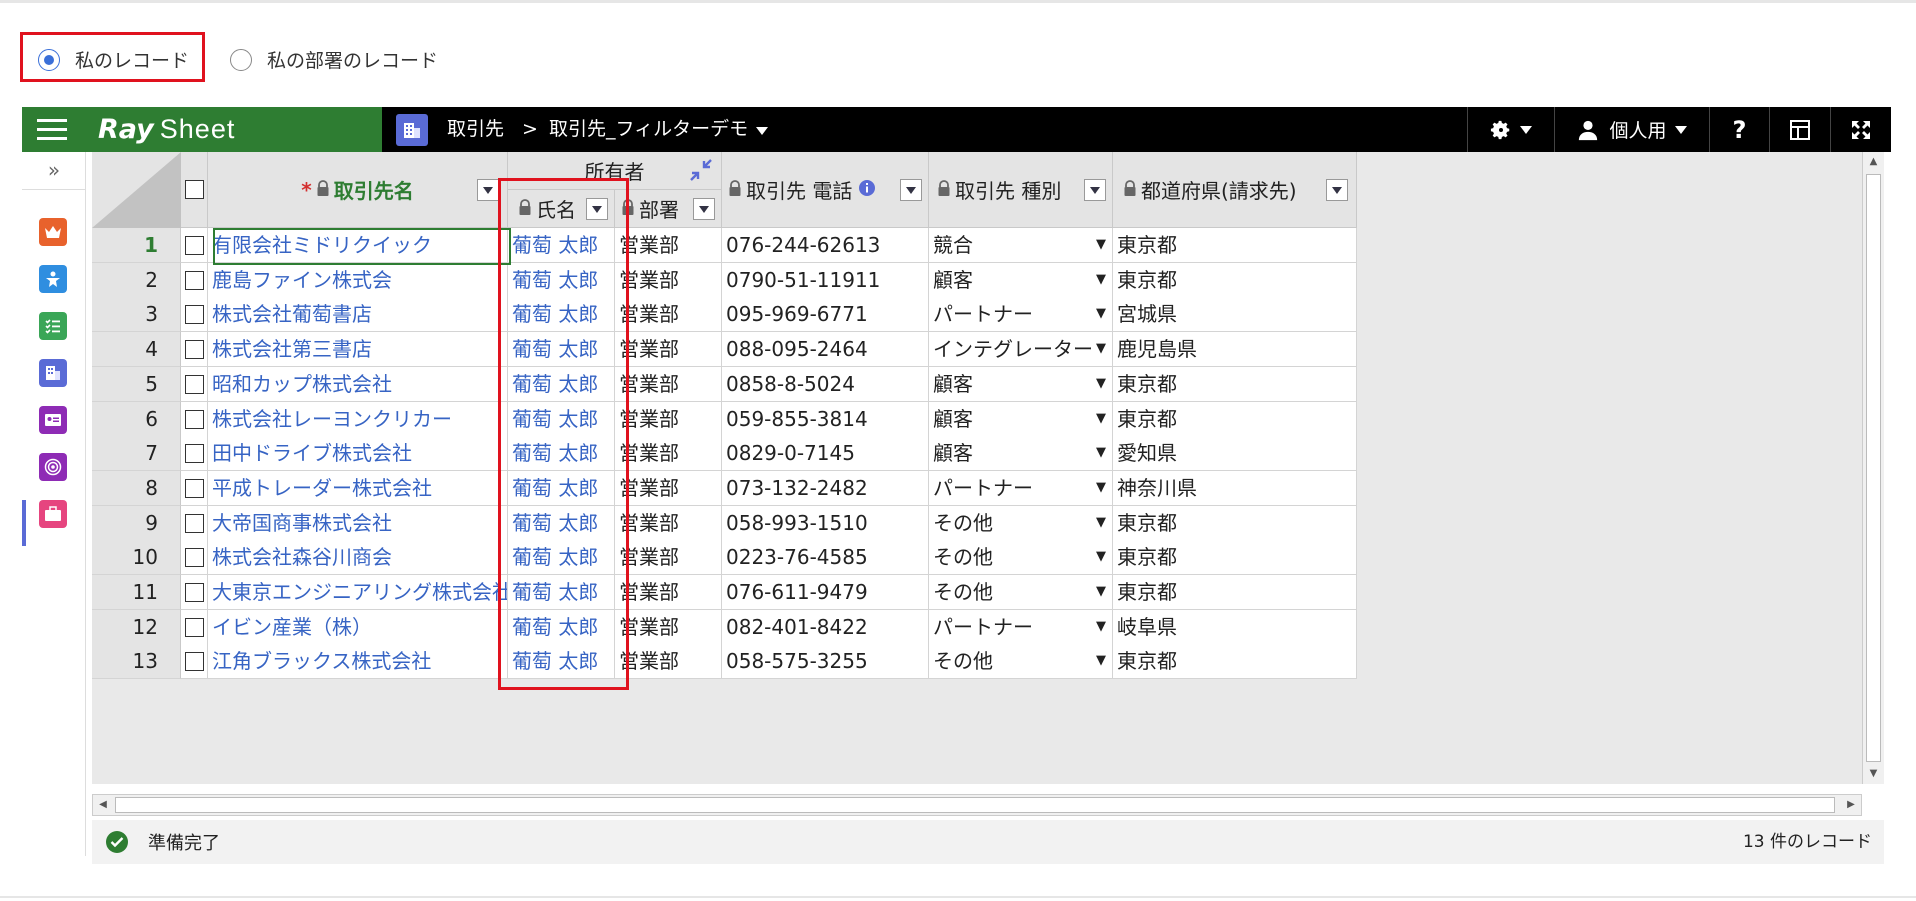  What do you see at coordinates (53, 467) in the screenshot?
I see `target-icon` at bounding box center [53, 467].